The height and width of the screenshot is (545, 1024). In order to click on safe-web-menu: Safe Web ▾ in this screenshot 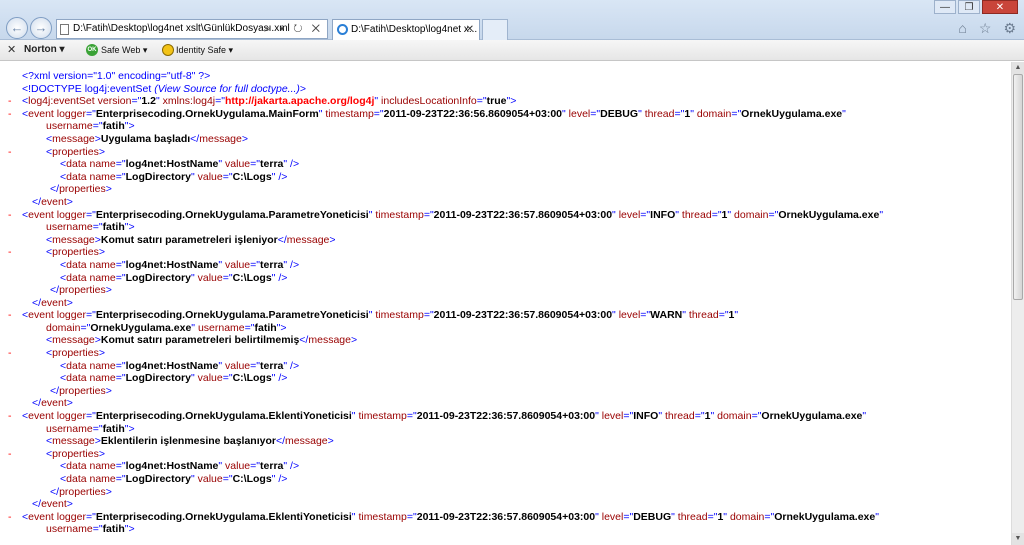, I will do `click(124, 50)`.